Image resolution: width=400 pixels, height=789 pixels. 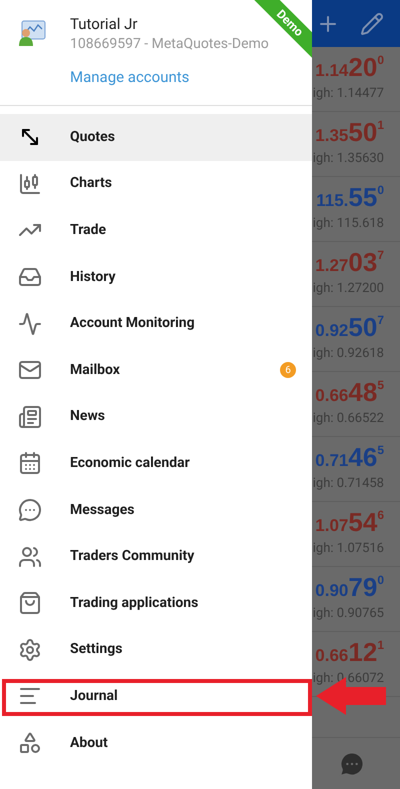 What do you see at coordinates (372, 24) in the screenshot?
I see `edit-icon` at bounding box center [372, 24].